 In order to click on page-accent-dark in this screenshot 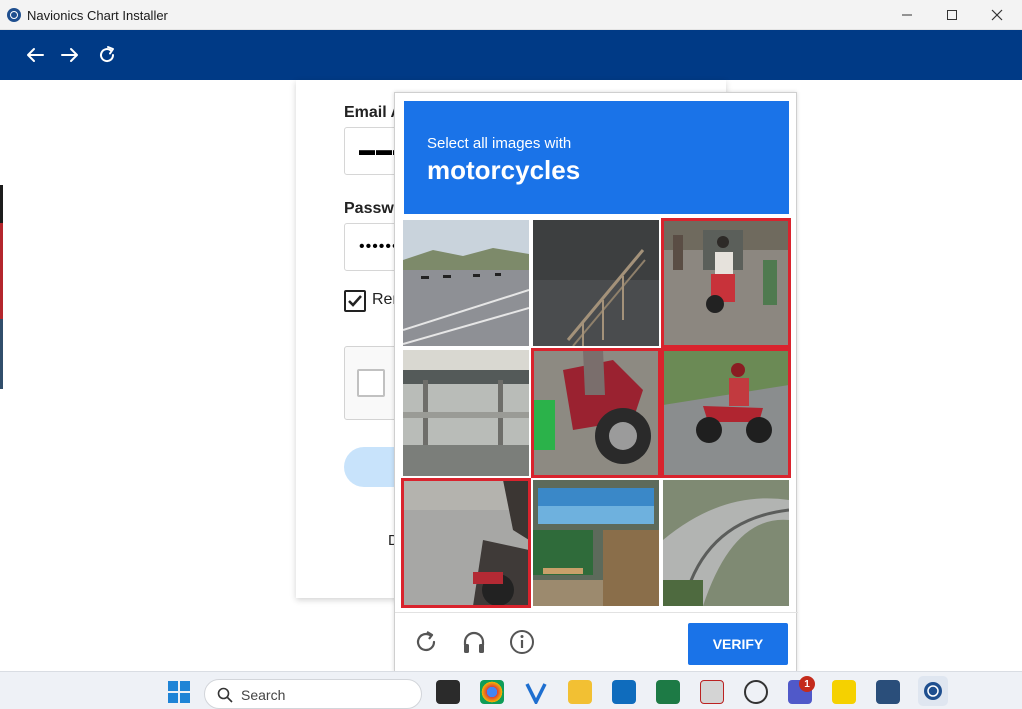, I will do `click(1, 204)`.